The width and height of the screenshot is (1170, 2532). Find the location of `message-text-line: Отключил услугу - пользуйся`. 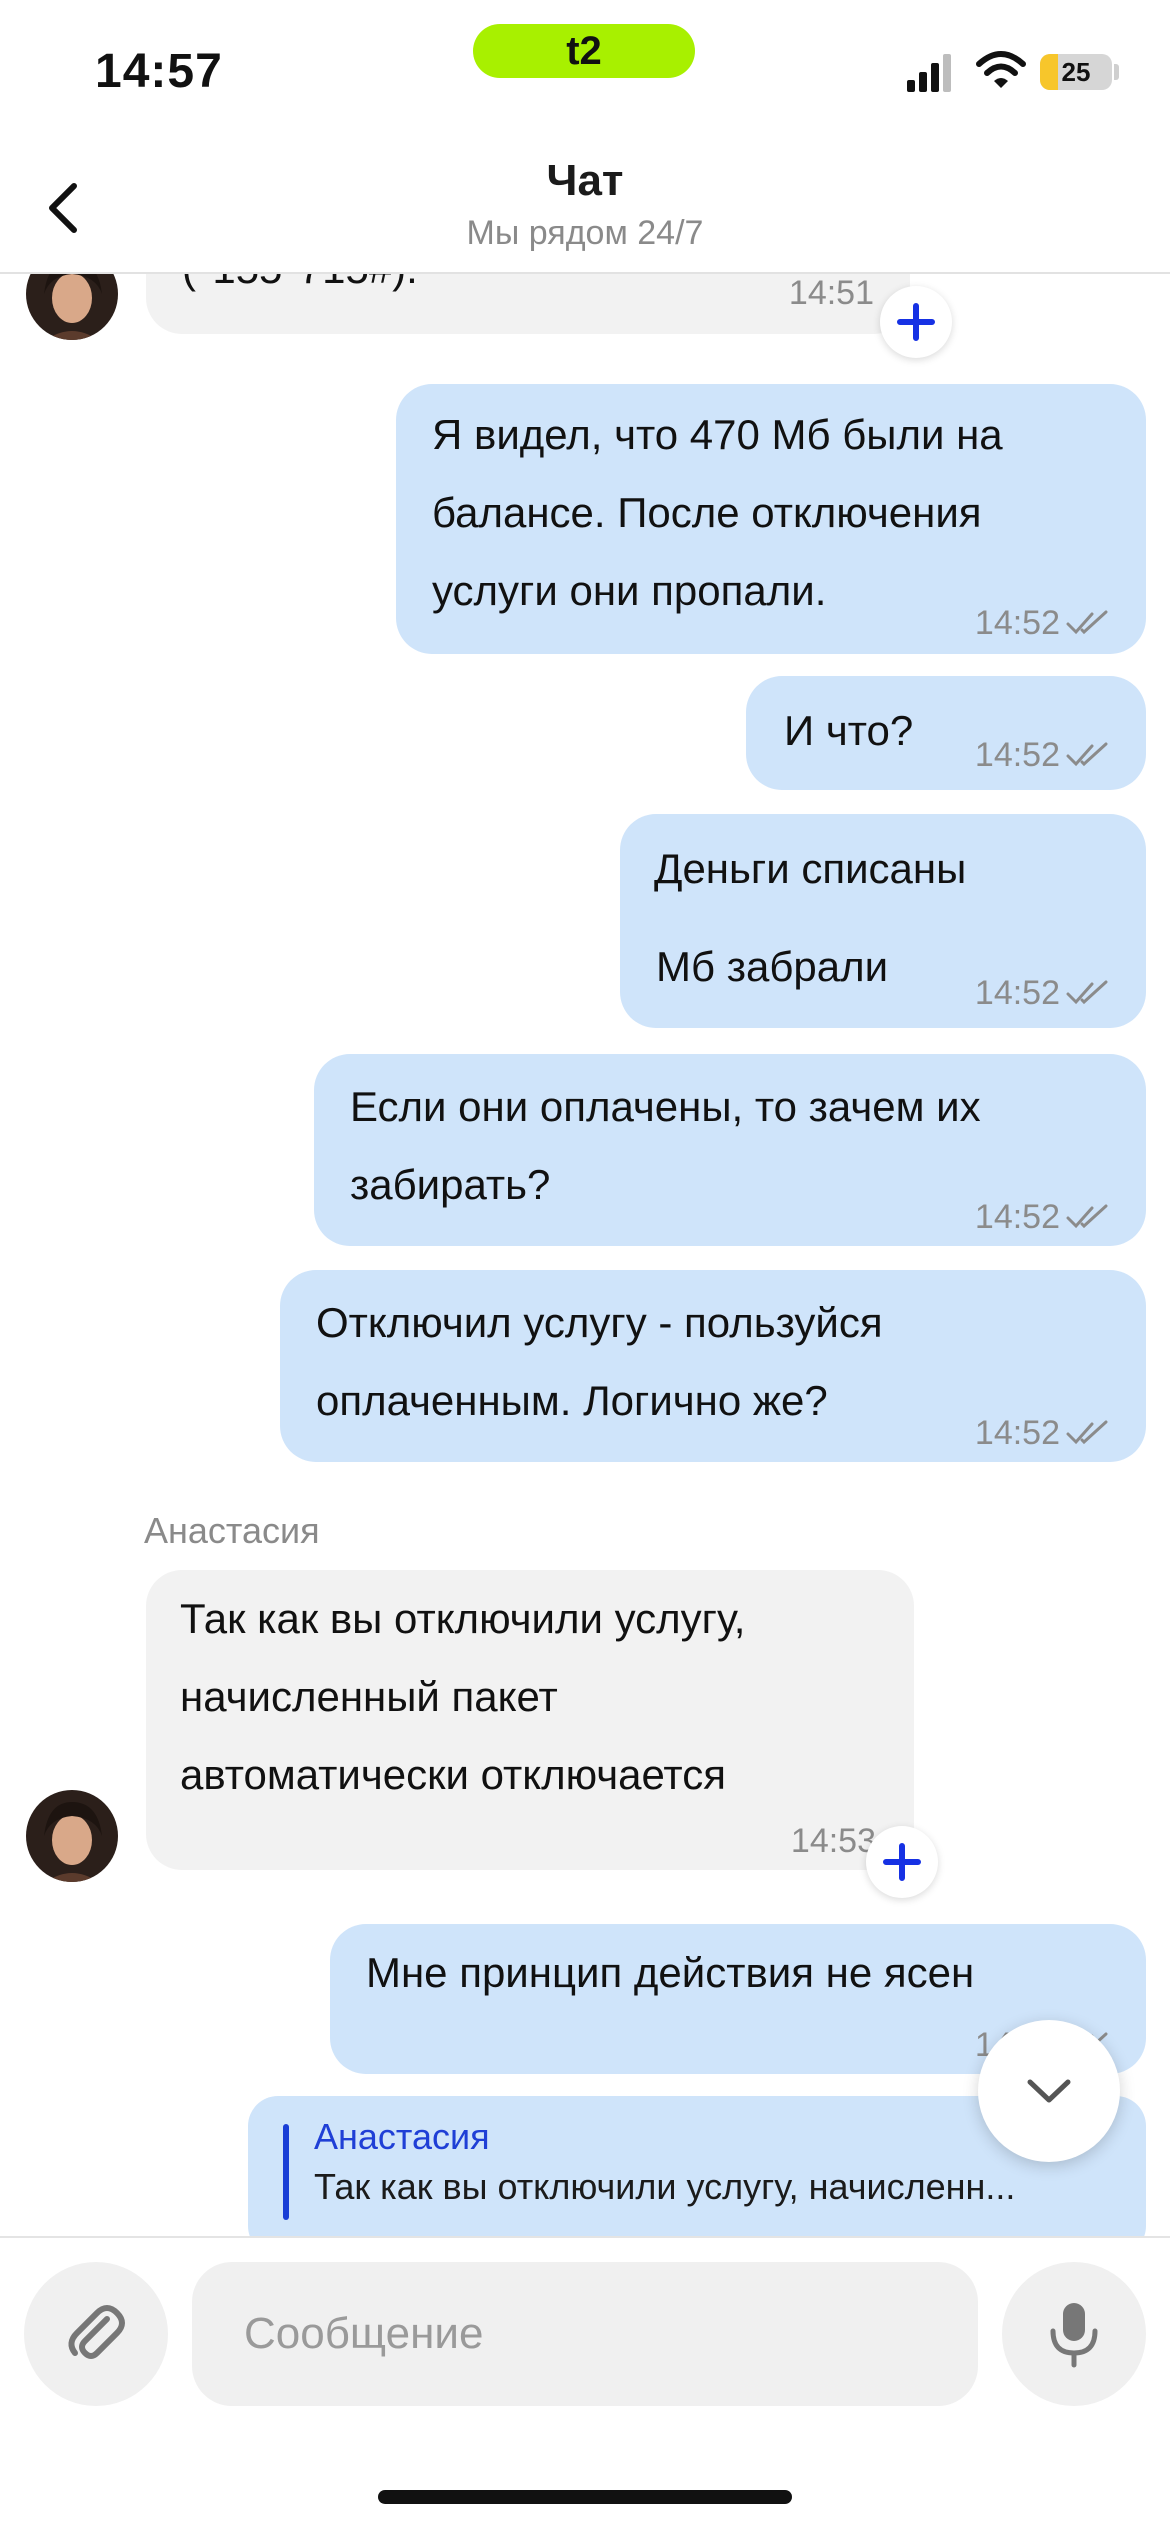

message-text-line: Отключил услугу - пользуйся is located at coordinates (599, 1322).